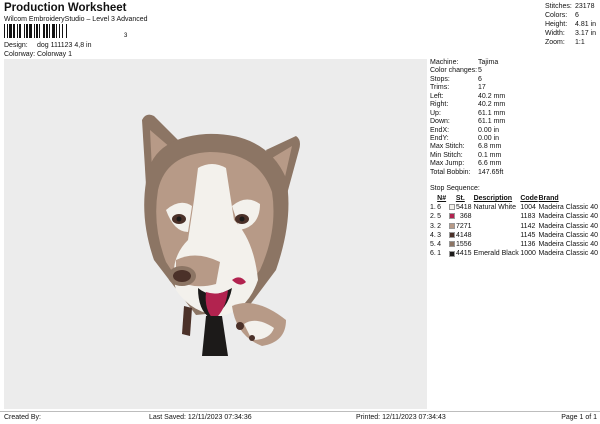  What do you see at coordinates (465, 217) in the screenshot?
I see `row-stitches: 368` at bounding box center [465, 217].